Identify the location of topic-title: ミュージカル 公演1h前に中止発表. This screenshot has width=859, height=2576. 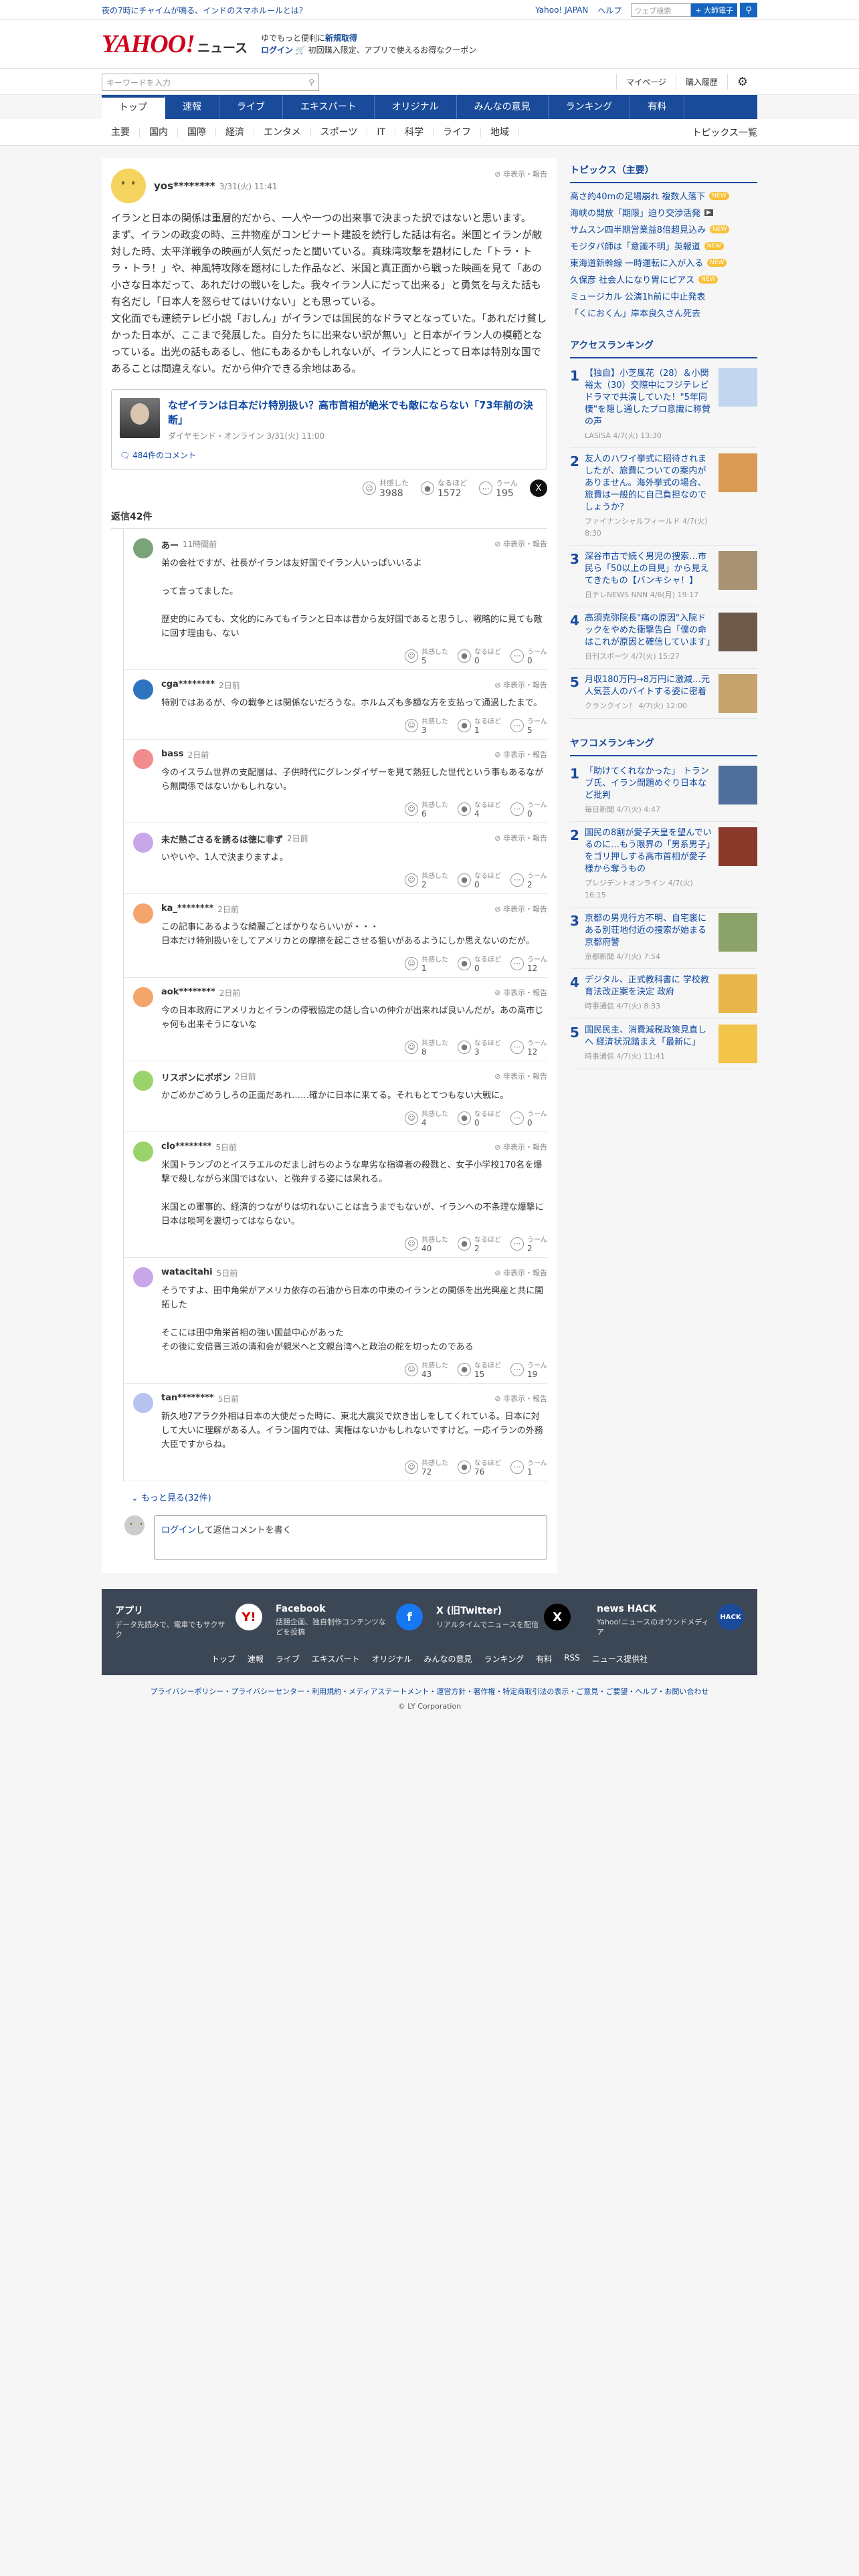
(638, 296).